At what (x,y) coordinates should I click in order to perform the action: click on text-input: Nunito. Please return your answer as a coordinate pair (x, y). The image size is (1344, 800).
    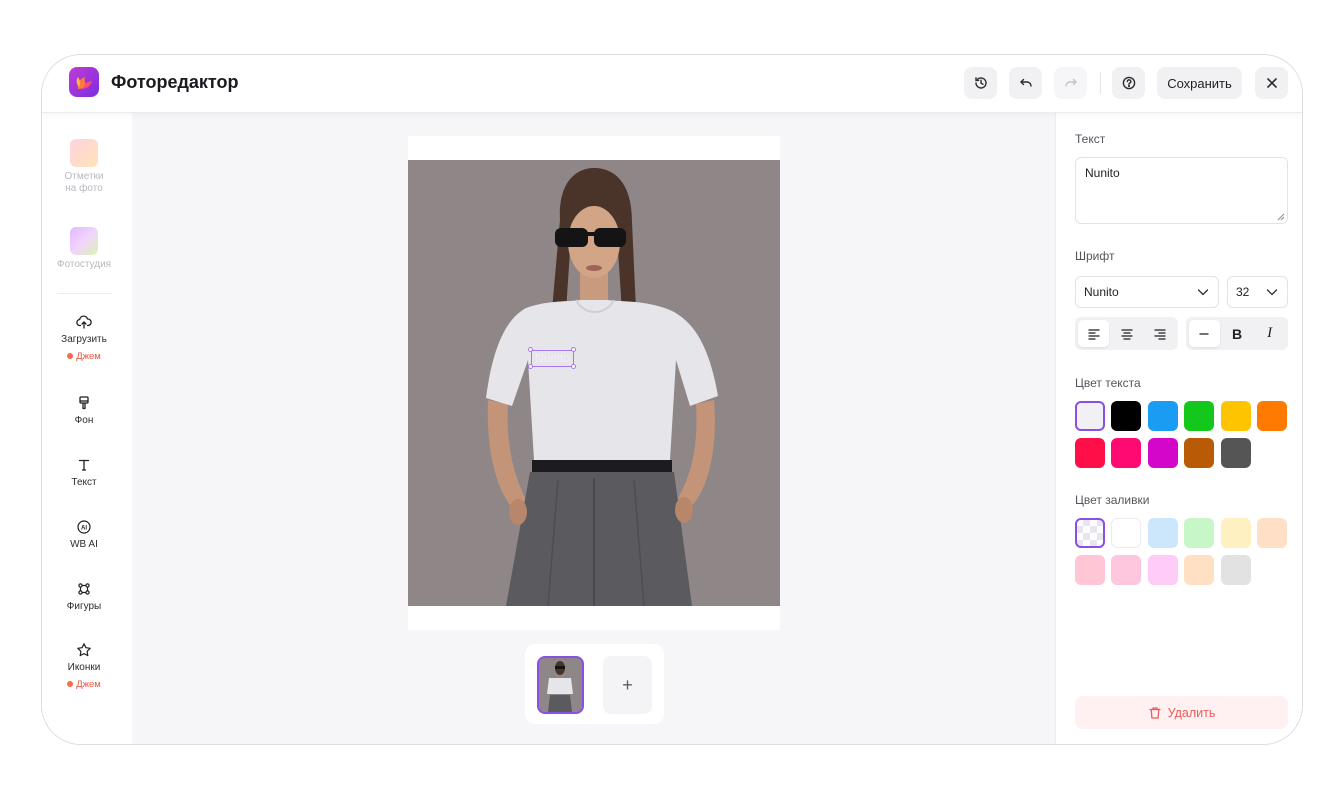
    Looking at the image, I should click on (1181, 190).